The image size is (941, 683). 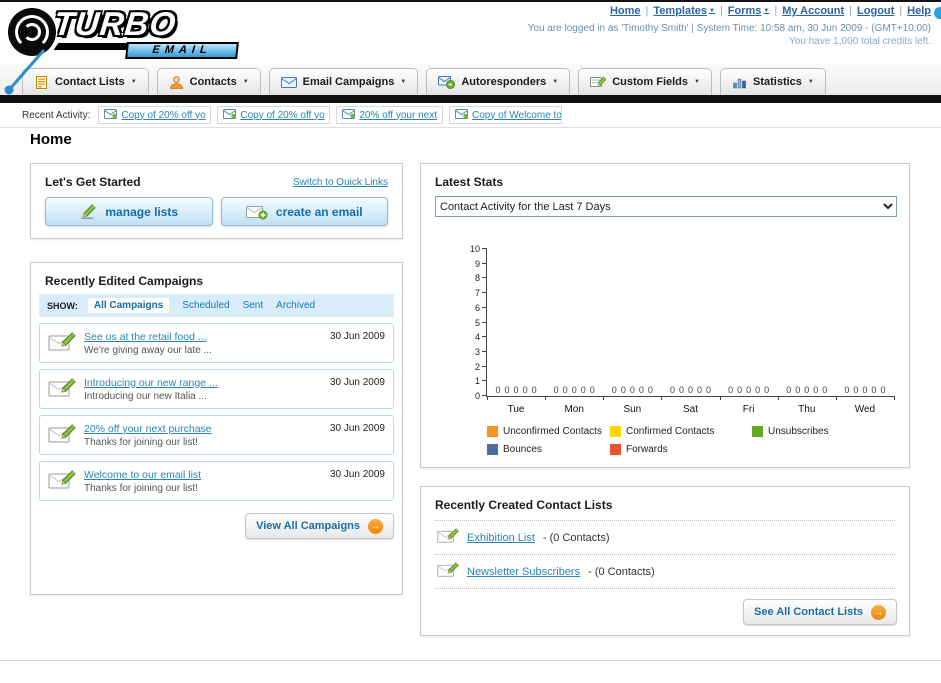 I want to click on envelope-icon, so click(x=230, y=115).